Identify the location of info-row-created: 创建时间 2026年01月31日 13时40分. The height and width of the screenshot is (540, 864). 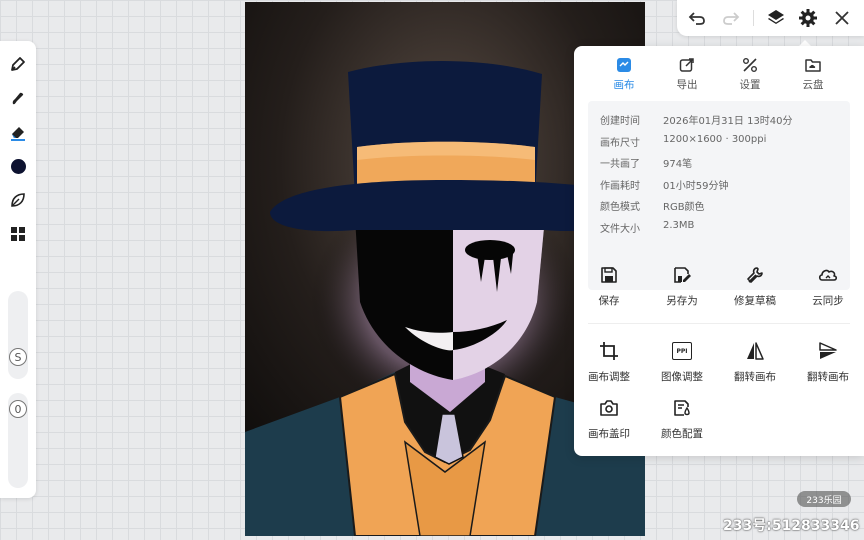
(696, 119).